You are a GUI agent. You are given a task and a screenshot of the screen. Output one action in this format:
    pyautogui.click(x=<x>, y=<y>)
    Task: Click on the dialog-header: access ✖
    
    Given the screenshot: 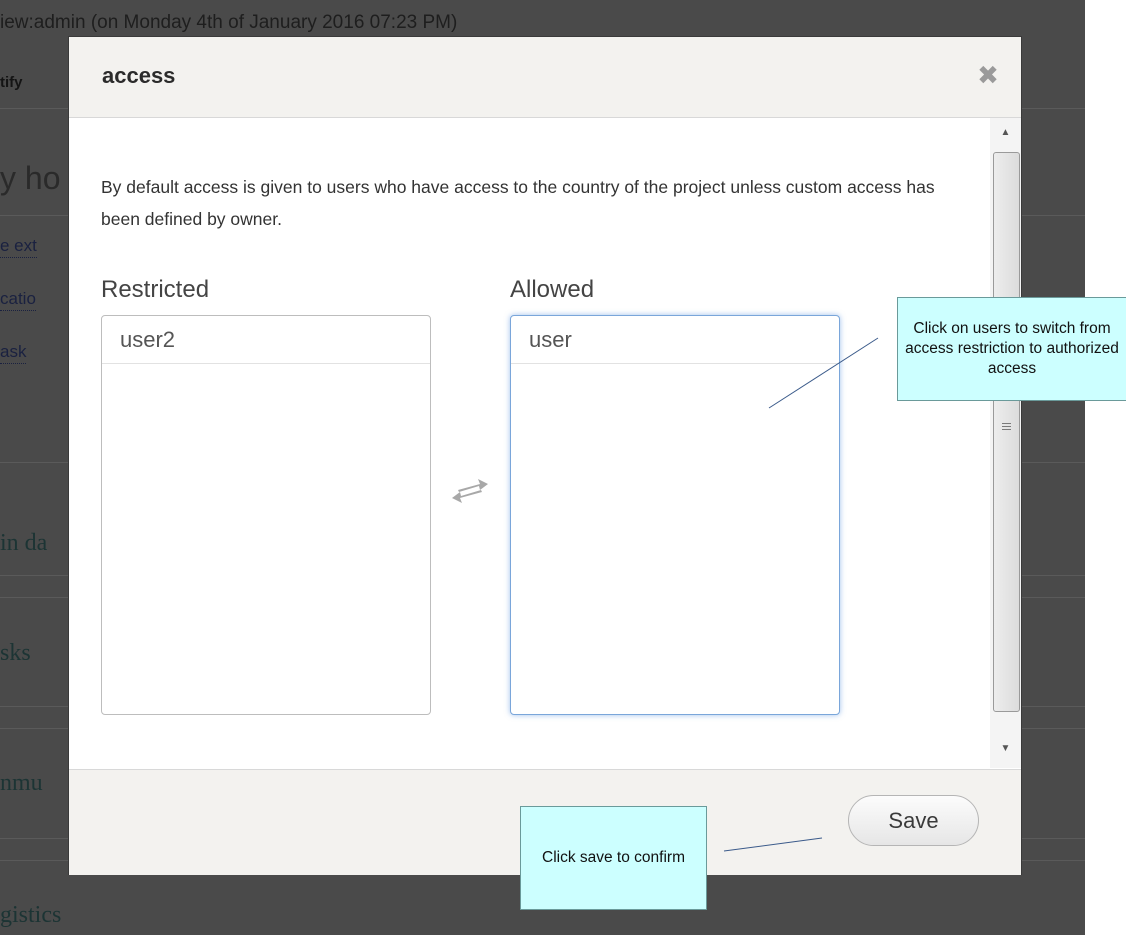 What is the action you would take?
    pyautogui.click(x=545, y=77)
    